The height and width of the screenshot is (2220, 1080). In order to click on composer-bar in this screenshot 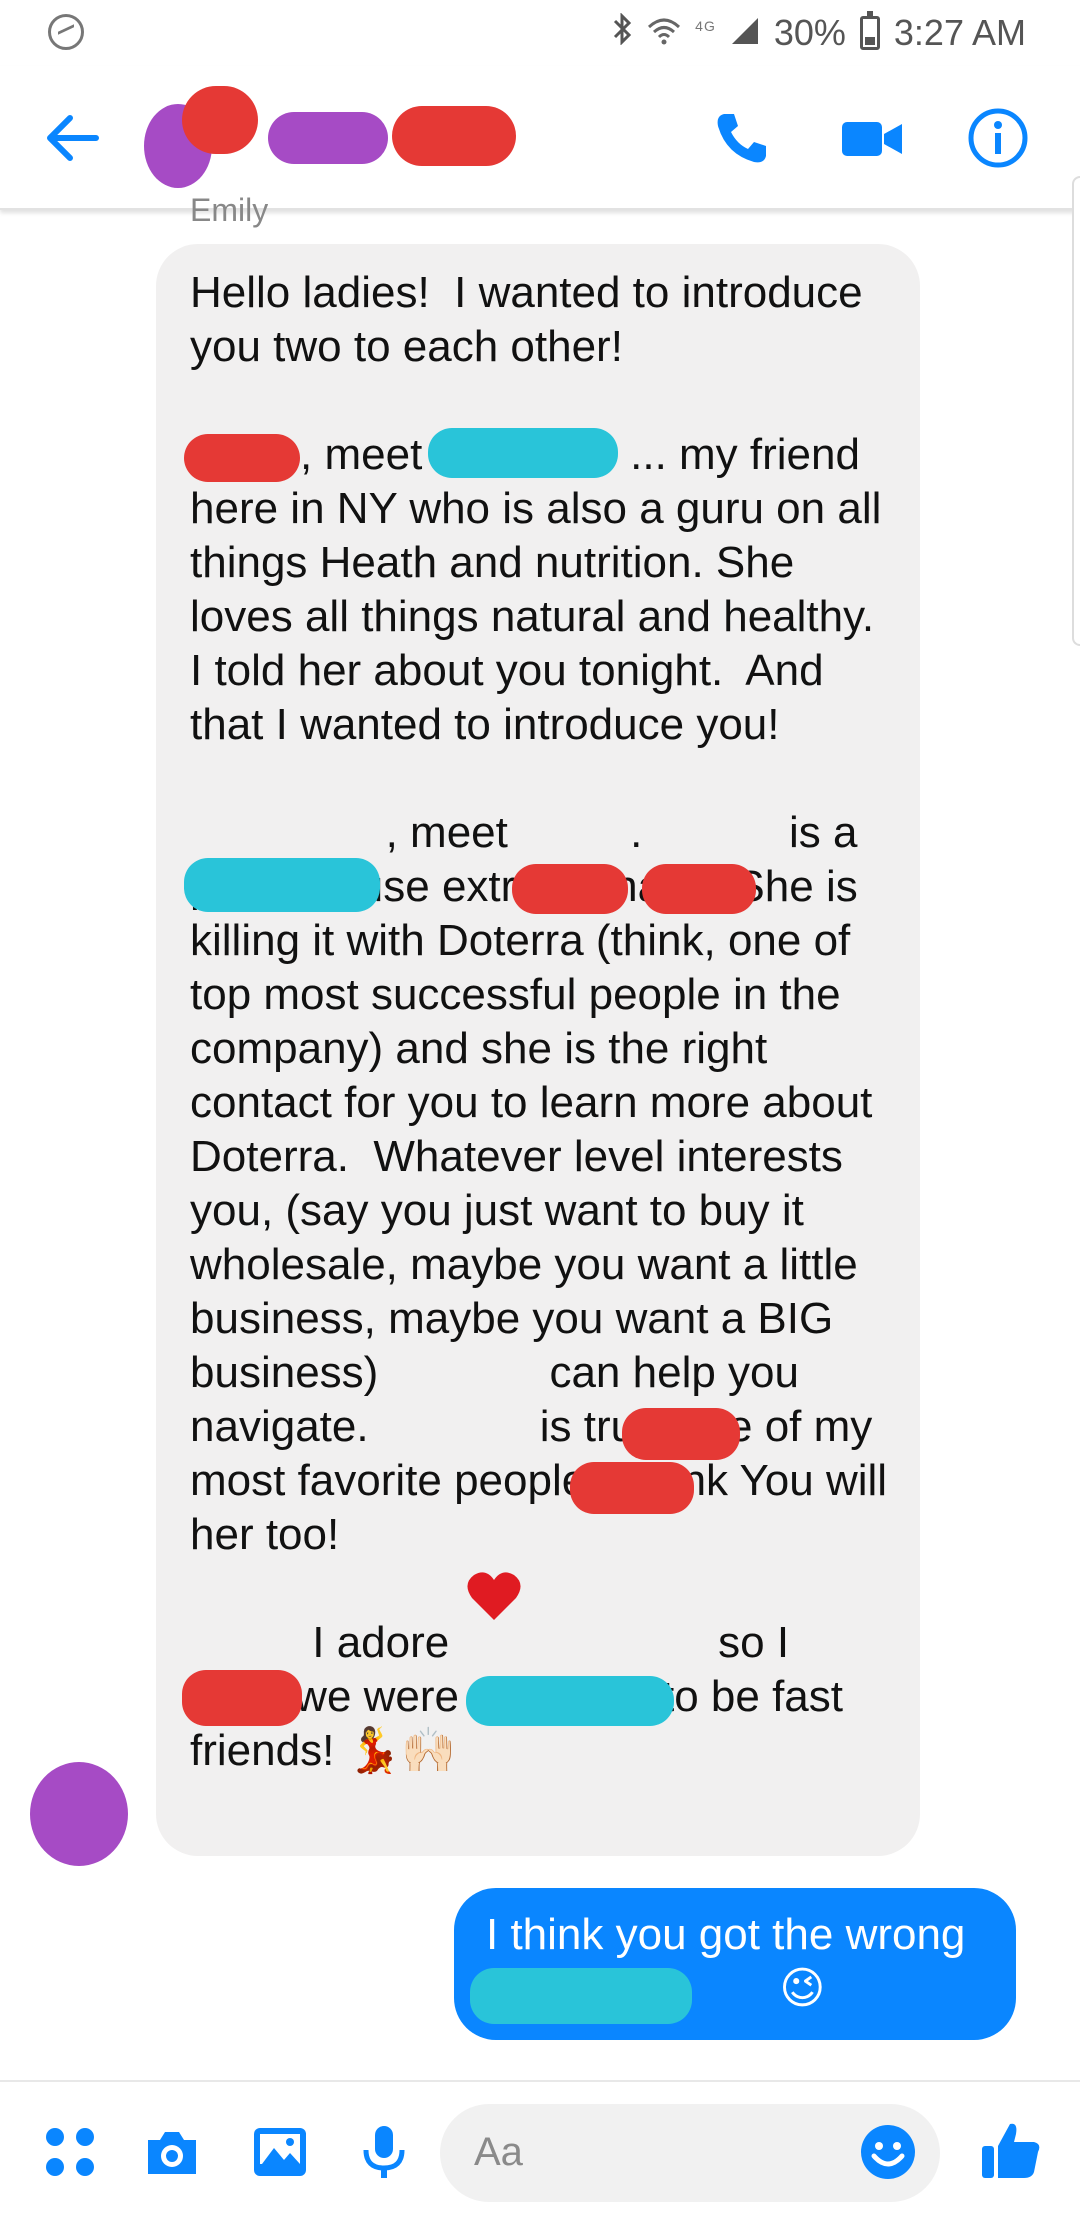, I will do `click(540, 2150)`.